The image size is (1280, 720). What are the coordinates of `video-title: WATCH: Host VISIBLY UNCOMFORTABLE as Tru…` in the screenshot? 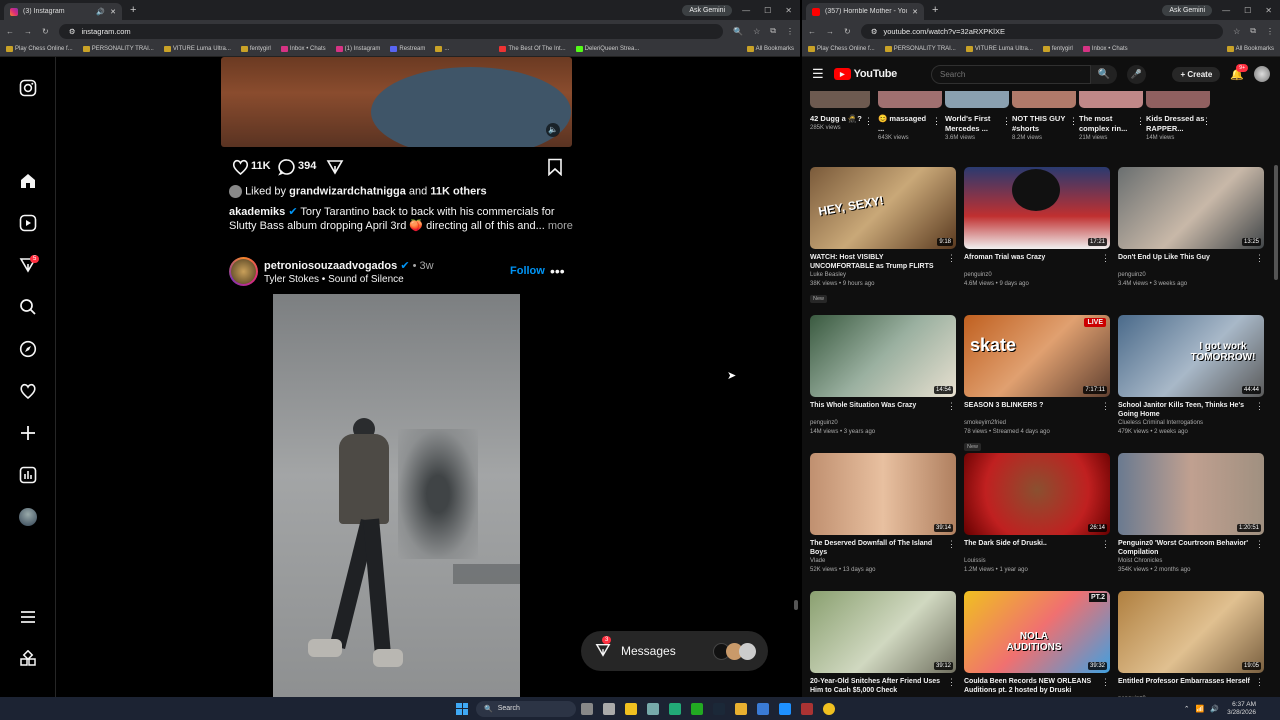 It's located at (883, 262).